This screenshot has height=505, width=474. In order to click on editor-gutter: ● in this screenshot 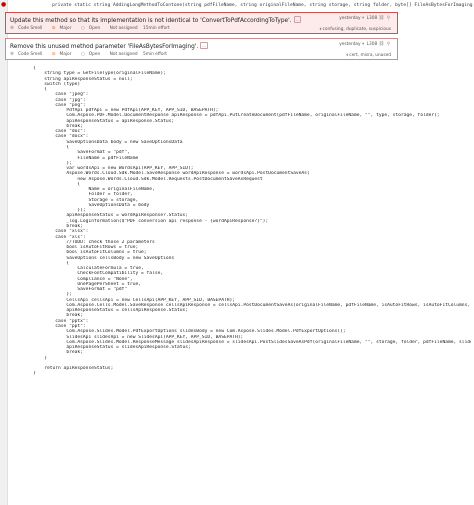, I will do `click(4, 252)`.